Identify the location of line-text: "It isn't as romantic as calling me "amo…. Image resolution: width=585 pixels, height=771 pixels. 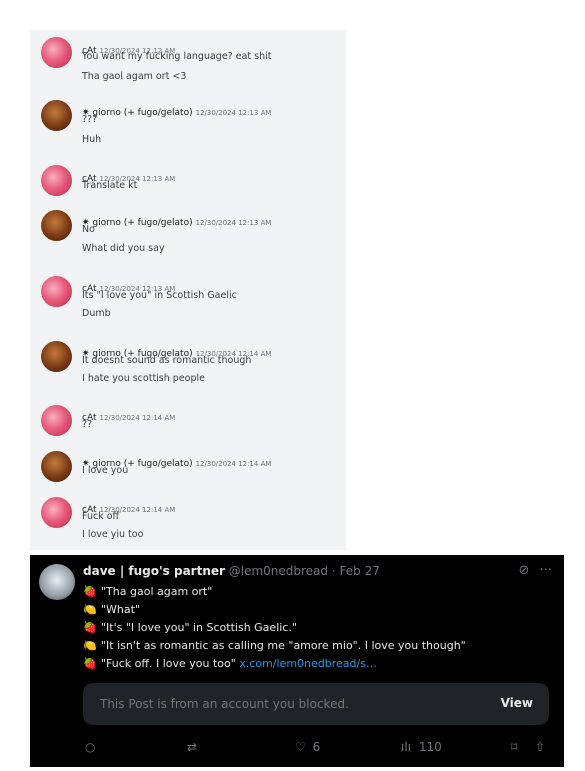
(283, 645).